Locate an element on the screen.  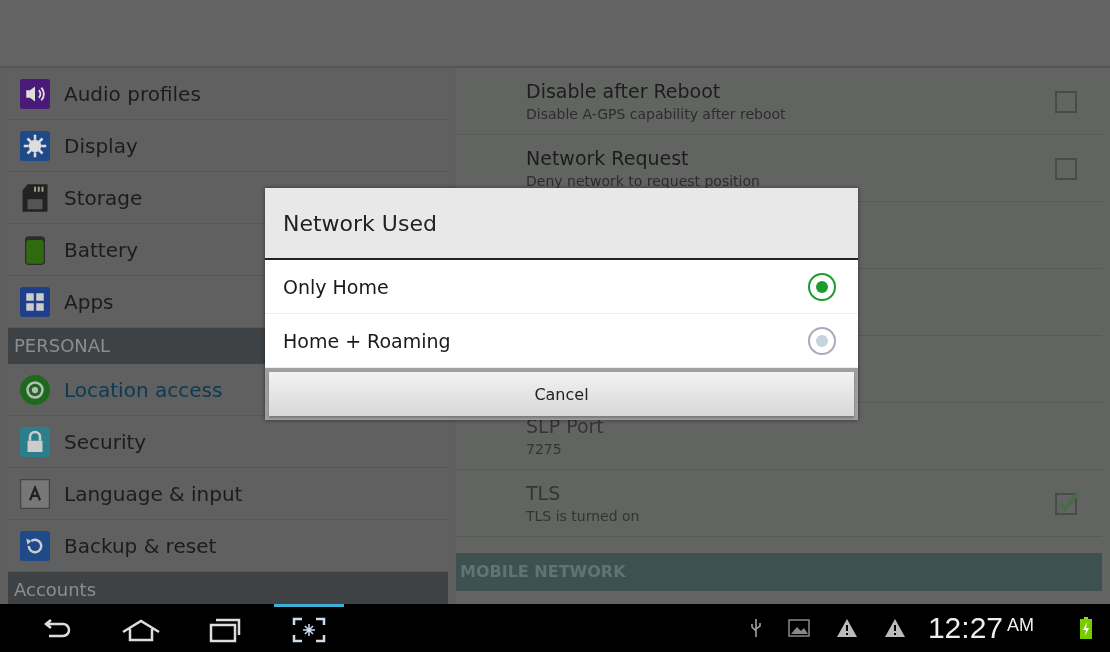
restore-icon is located at coordinates (35, 545).